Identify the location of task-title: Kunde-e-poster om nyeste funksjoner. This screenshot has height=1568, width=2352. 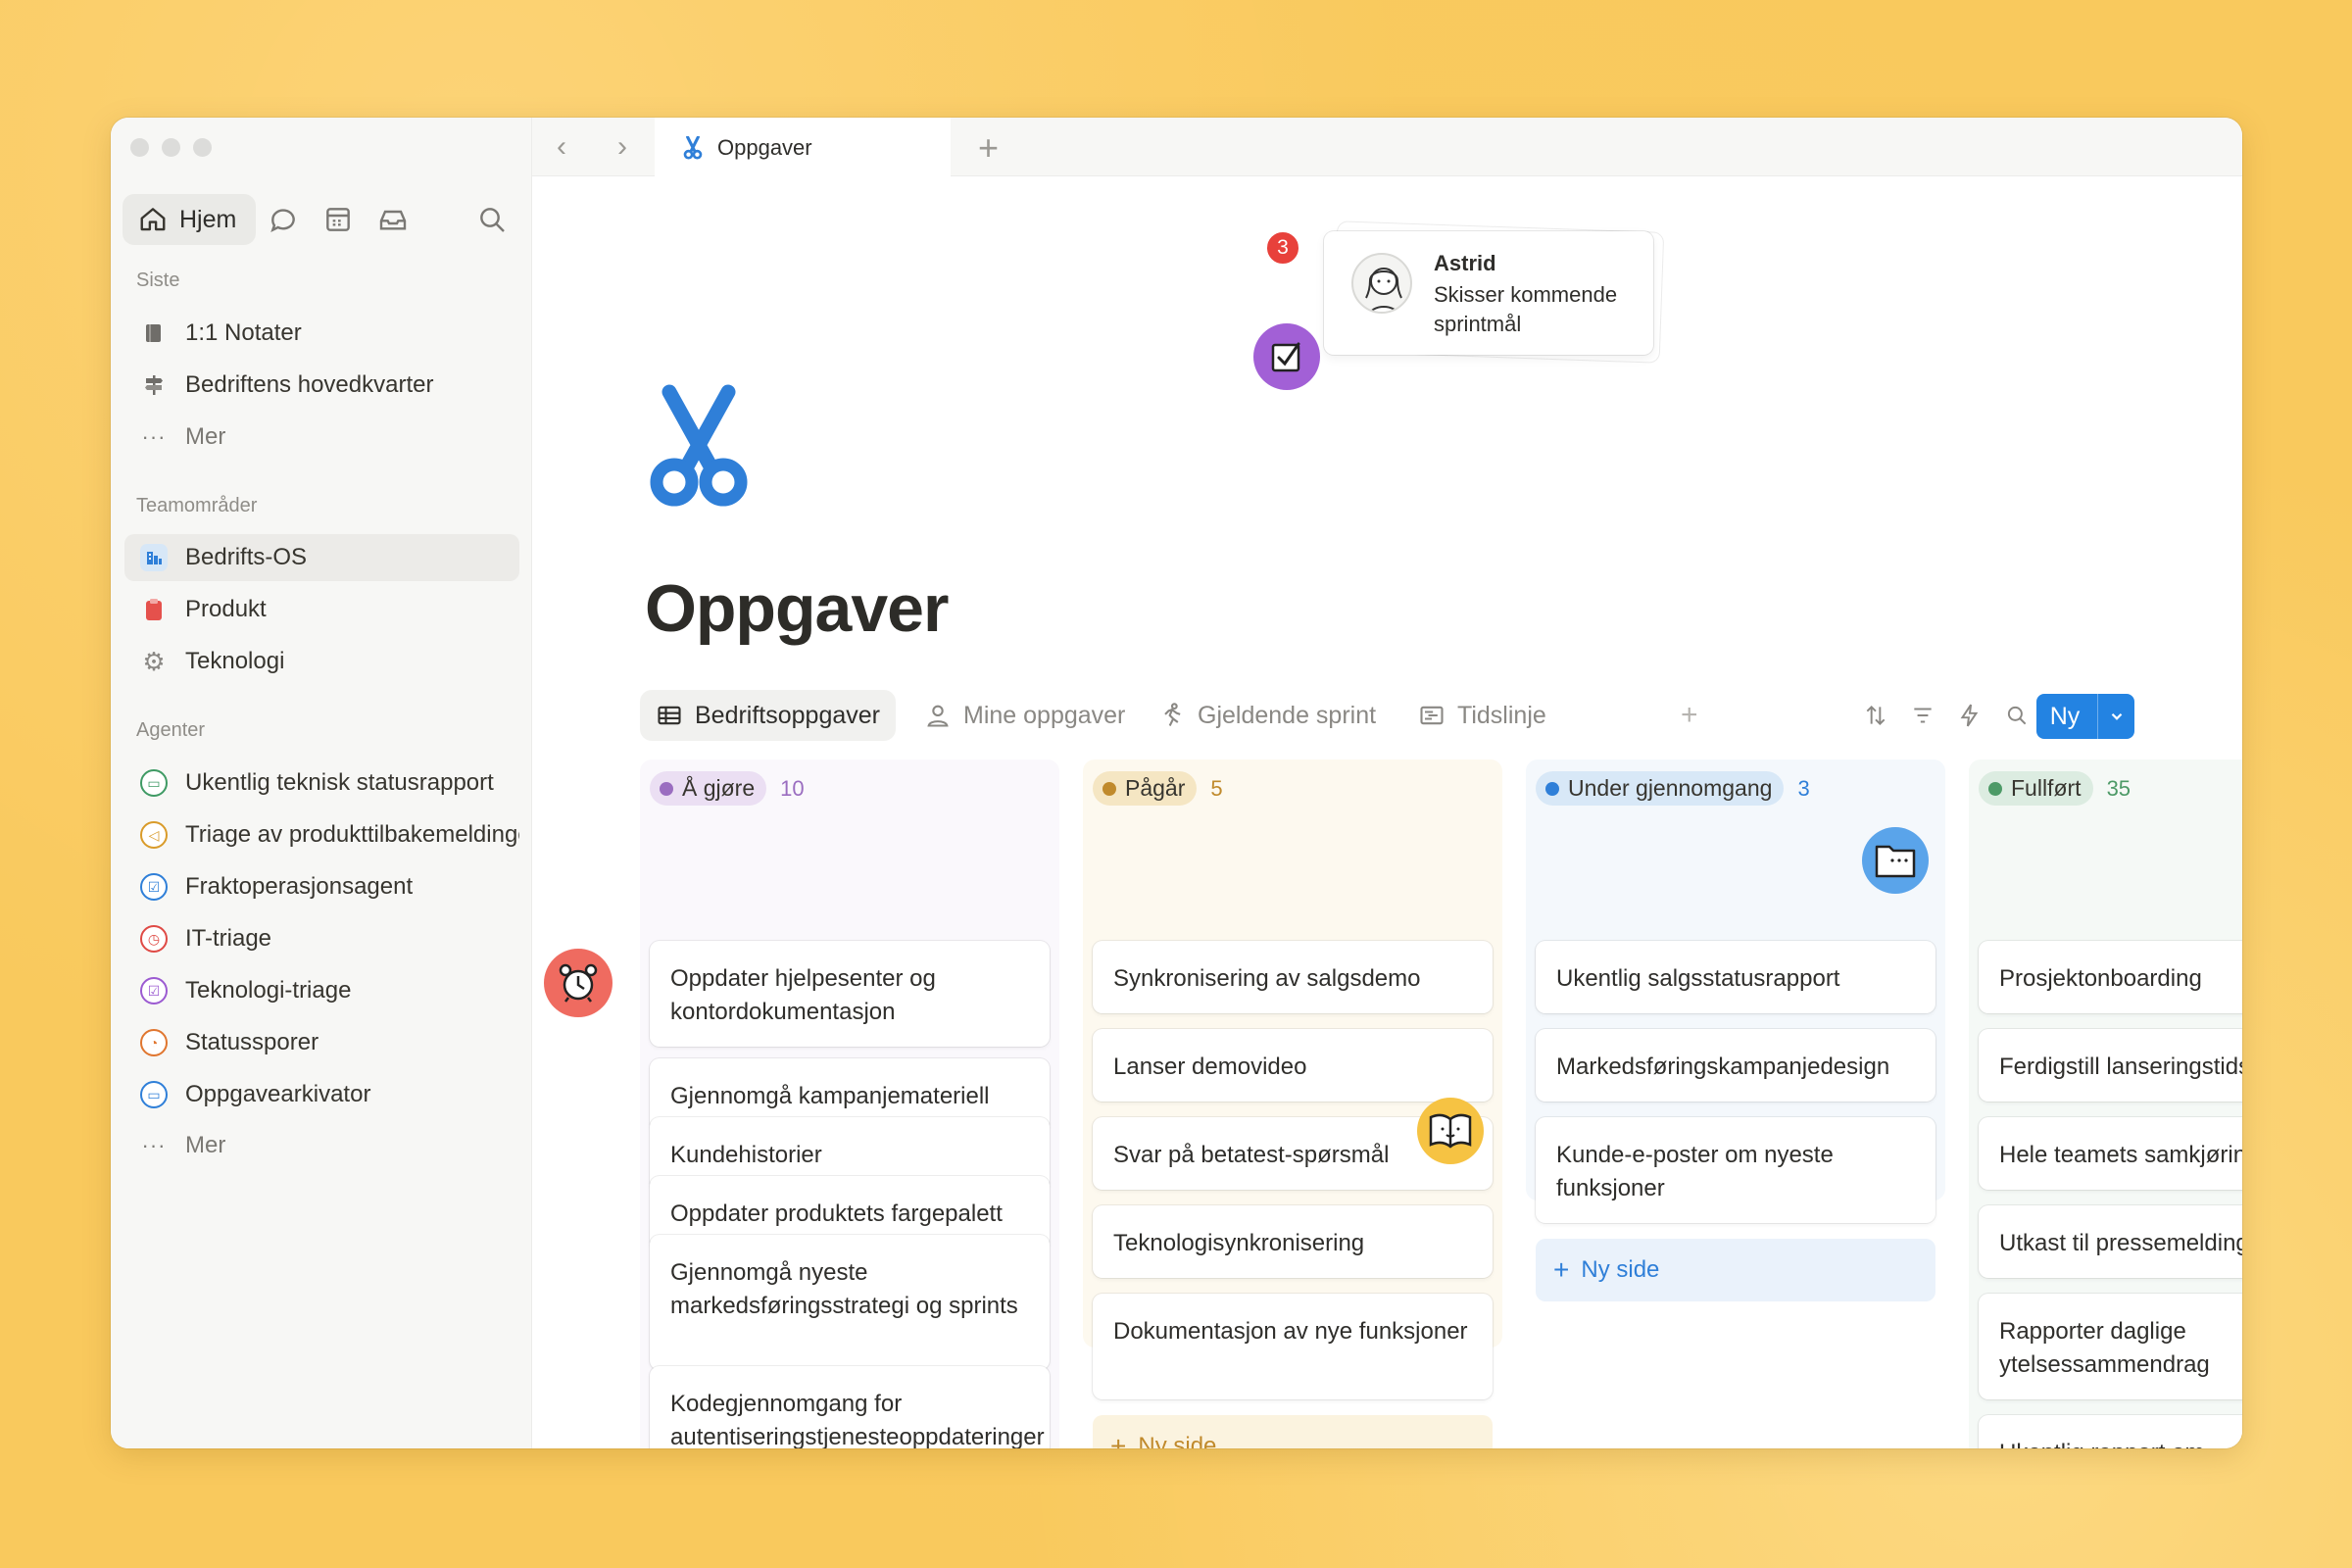
(1695, 1171).